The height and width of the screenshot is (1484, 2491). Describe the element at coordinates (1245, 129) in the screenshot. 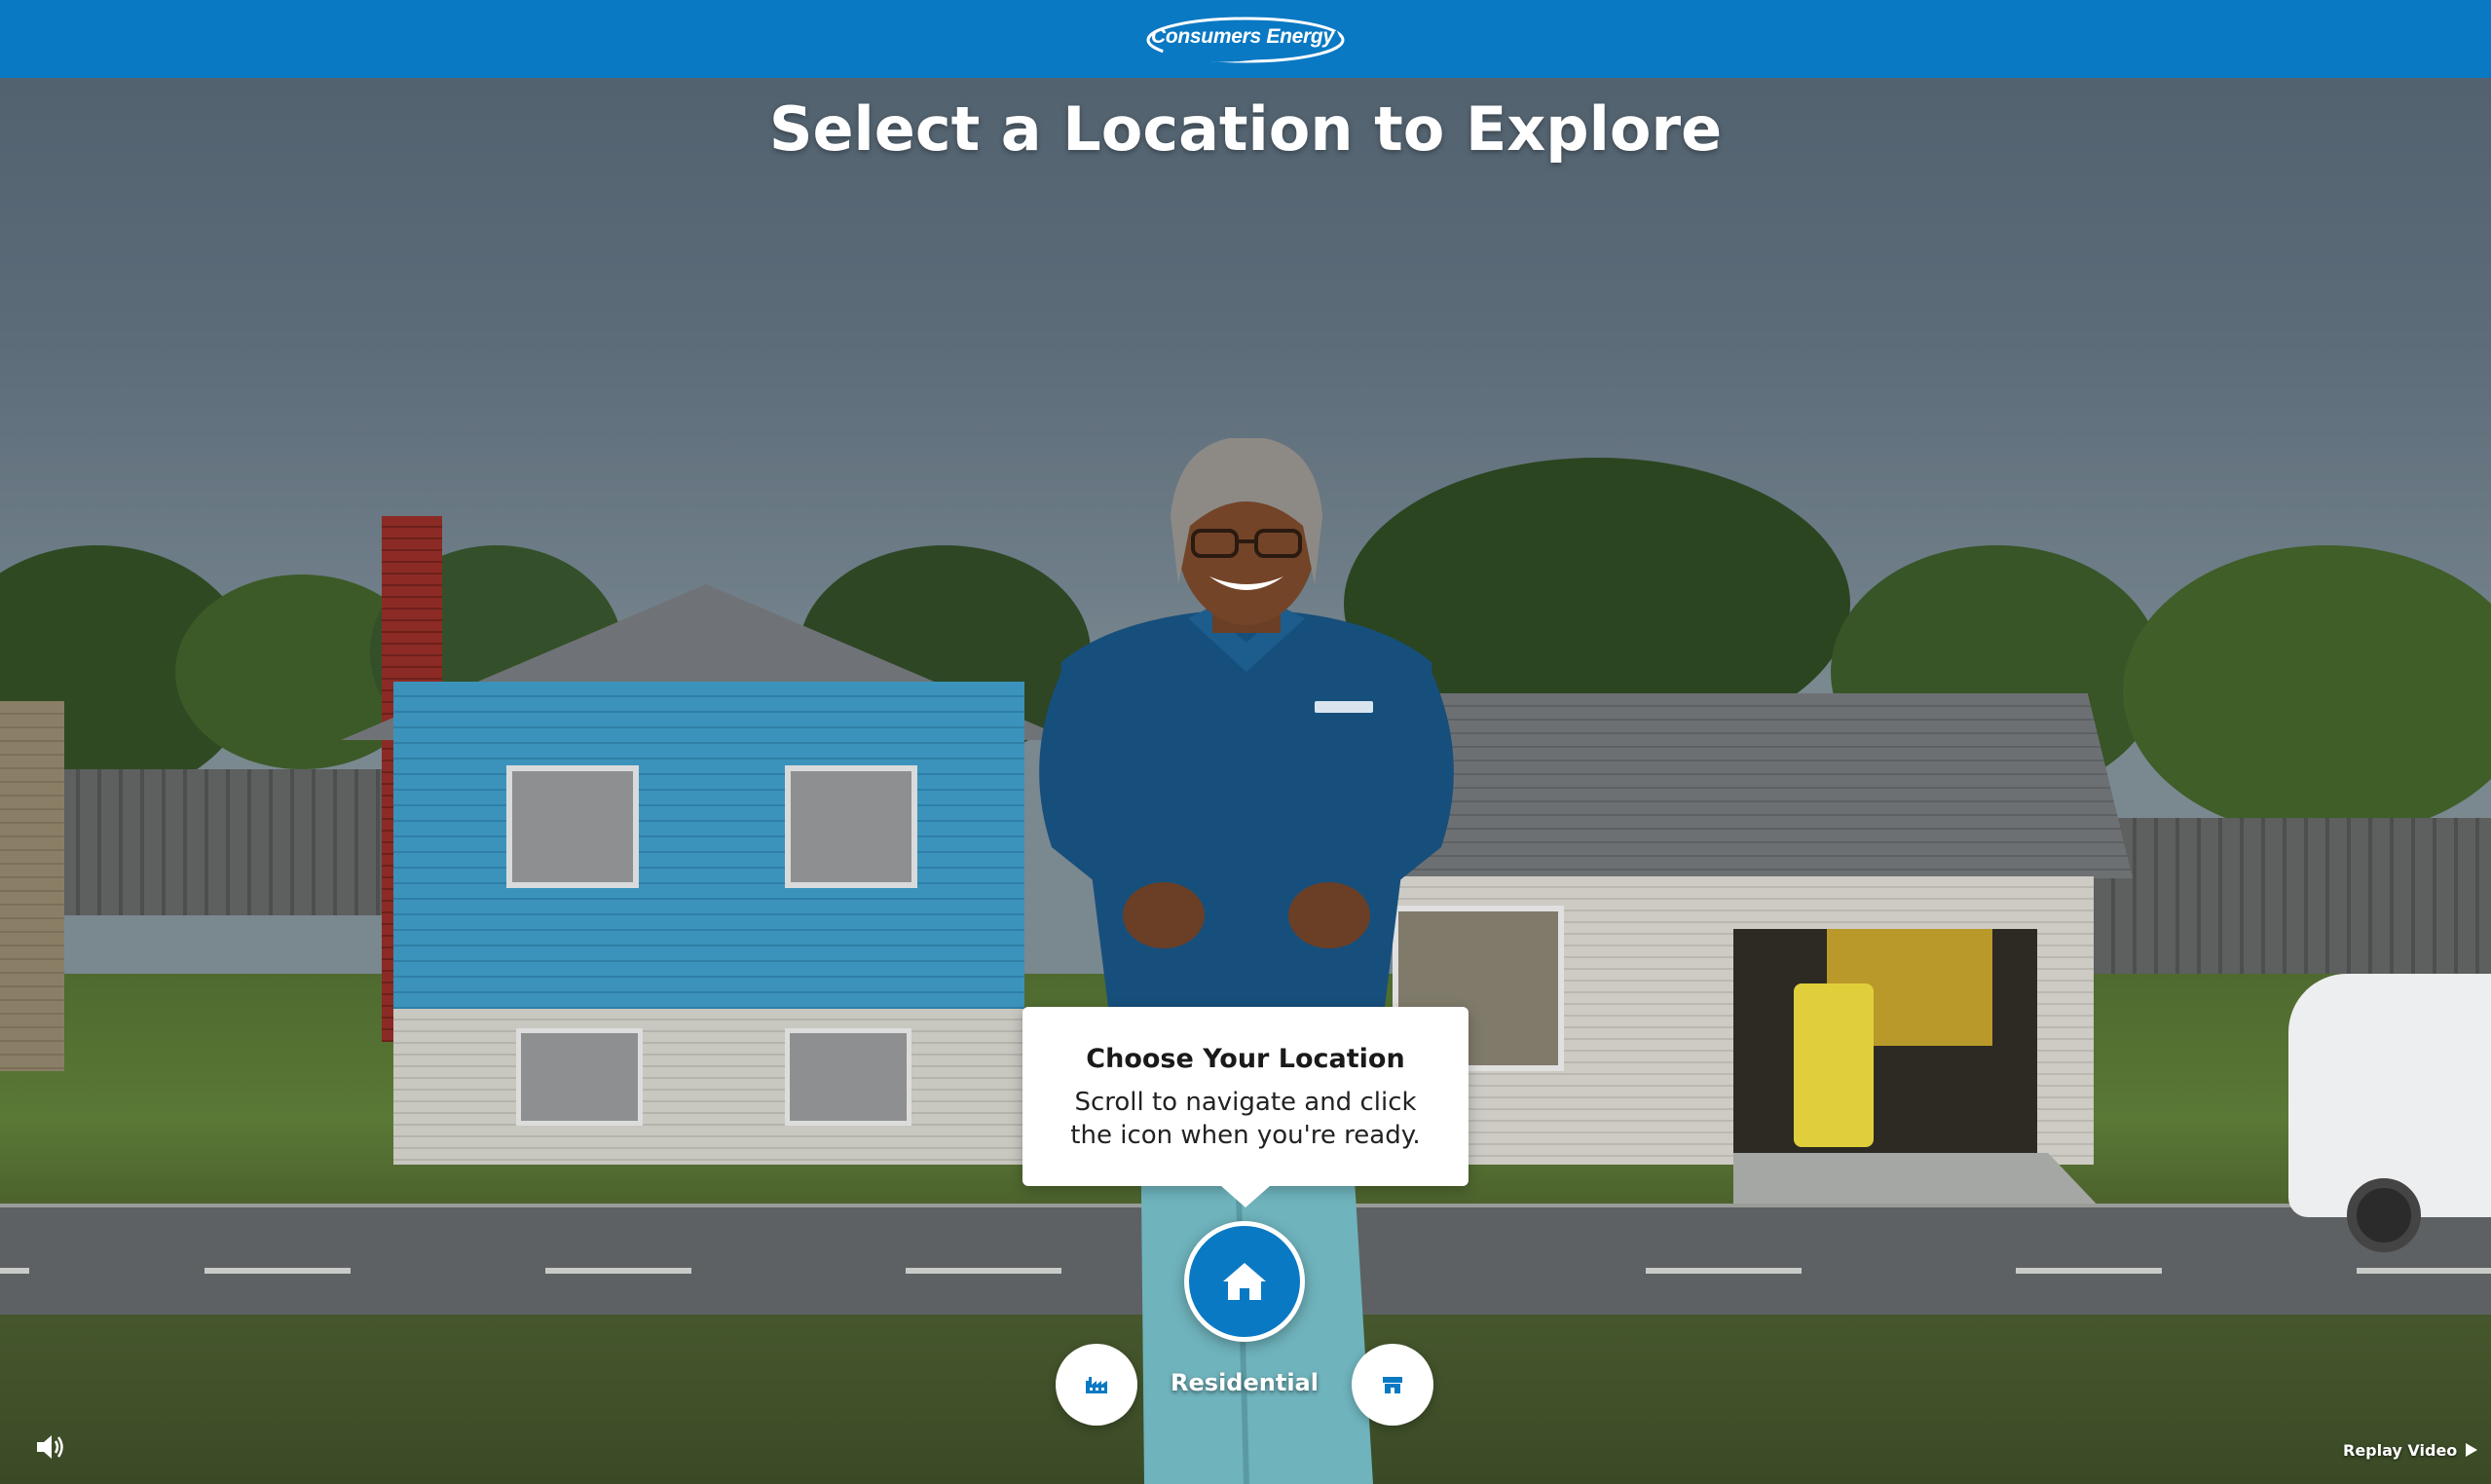

I see `page-title: Select a Location to Explore` at that location.